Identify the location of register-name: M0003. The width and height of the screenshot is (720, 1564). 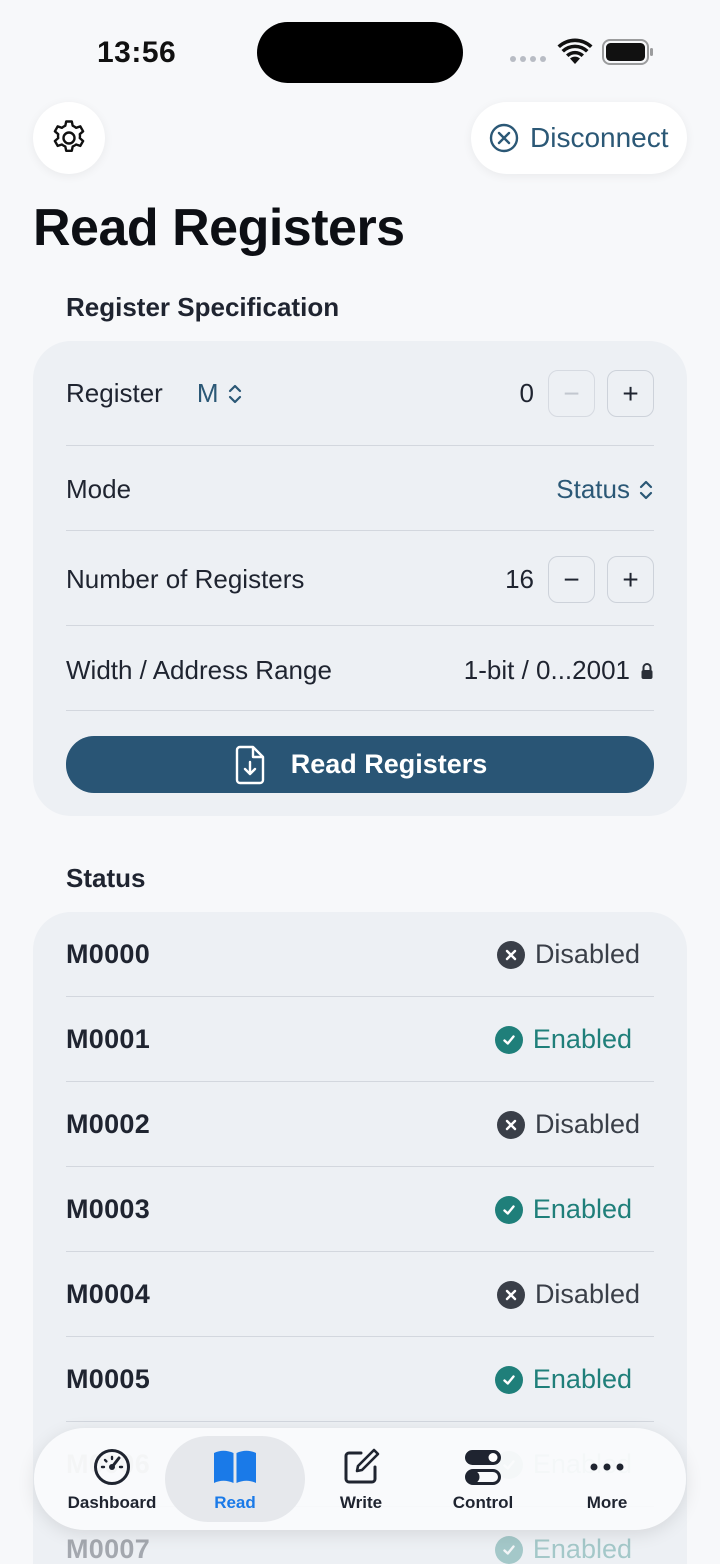
(108, 1209).